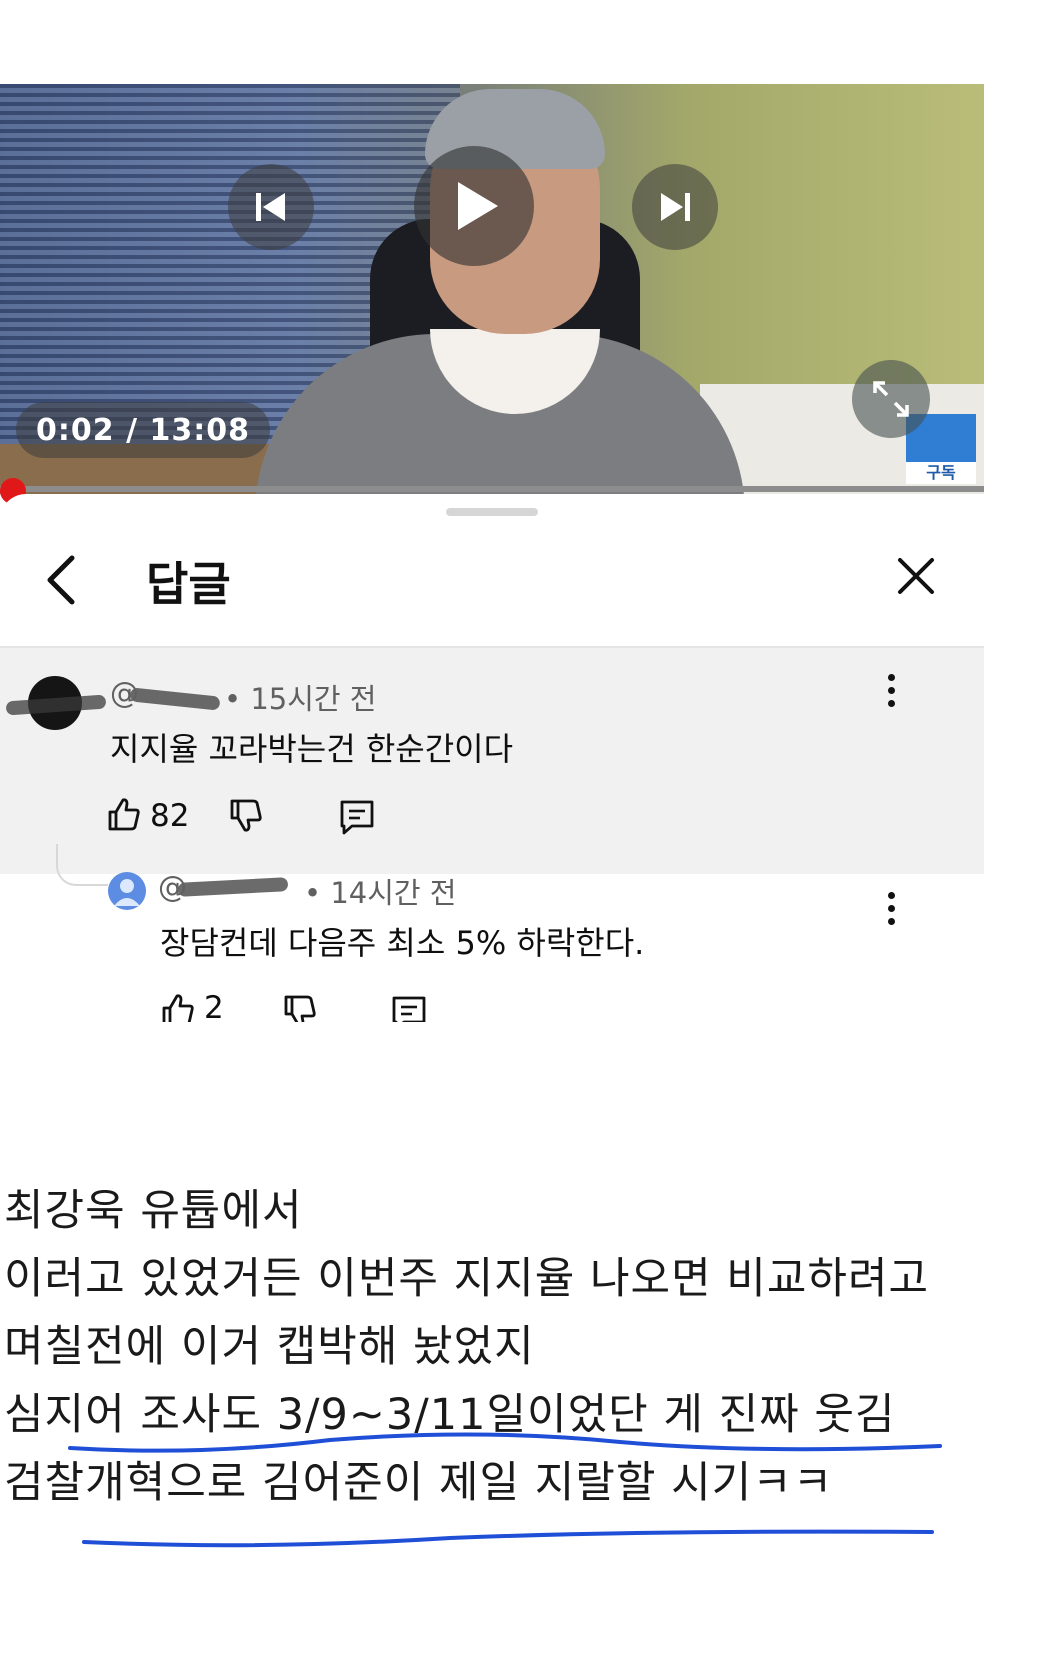 Image resolution: width=1037 pixels, height=1654 pixels. I want to click on close-icon, so click(916, 576).